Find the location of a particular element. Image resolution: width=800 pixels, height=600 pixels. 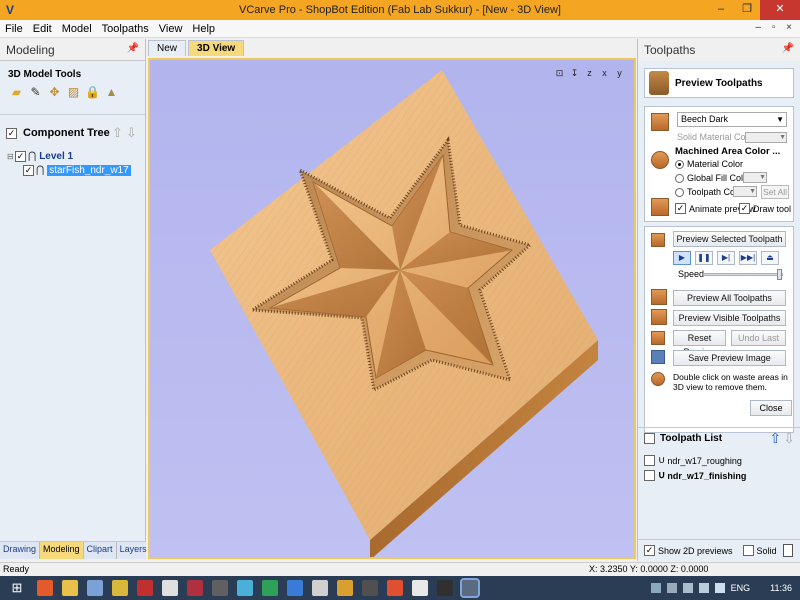

zoom-extents-icon: ⊡ is located at coordinates (559, 73).